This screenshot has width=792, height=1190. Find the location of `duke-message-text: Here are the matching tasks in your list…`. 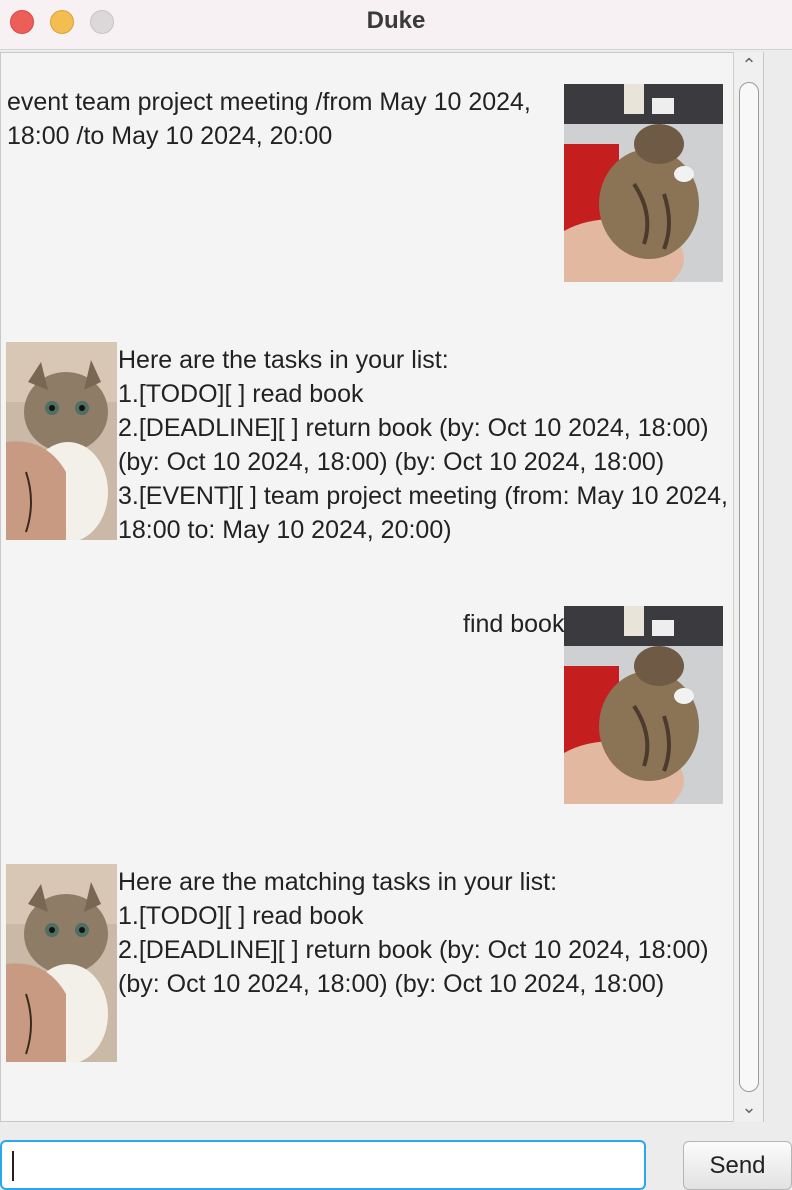

duke-message-text: Here are the matching tasks in your list… is located at coordinates (413, 933).